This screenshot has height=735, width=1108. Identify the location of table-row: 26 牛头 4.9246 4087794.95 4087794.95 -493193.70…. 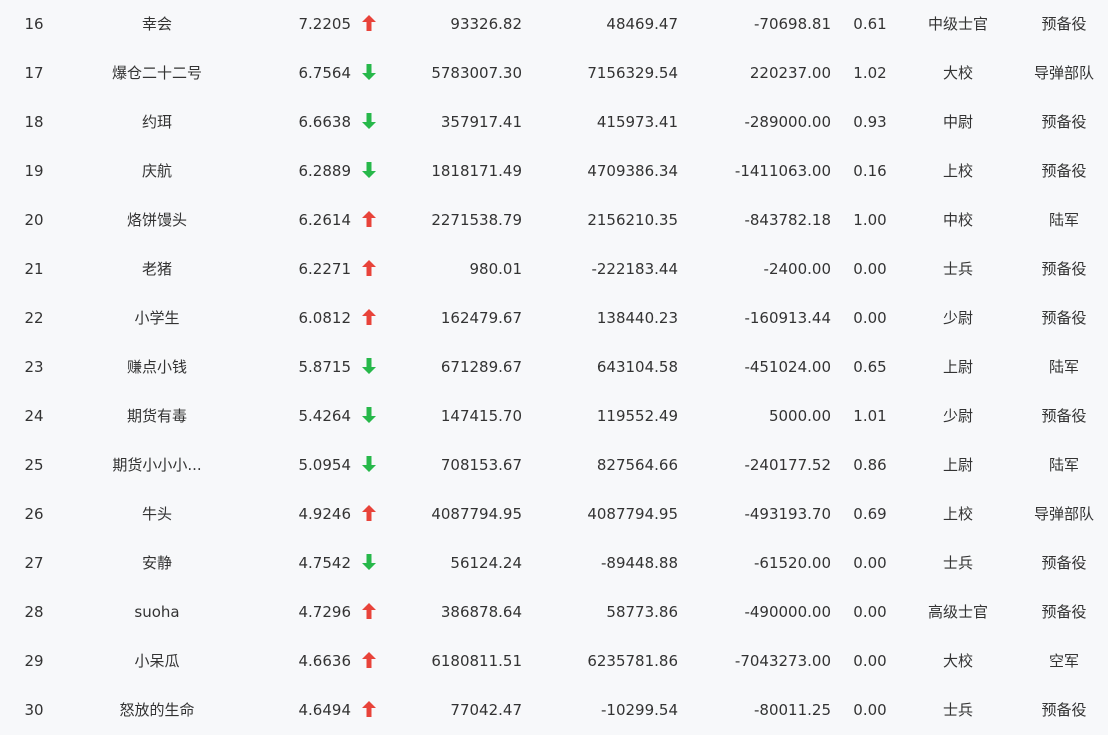
(554, 514).